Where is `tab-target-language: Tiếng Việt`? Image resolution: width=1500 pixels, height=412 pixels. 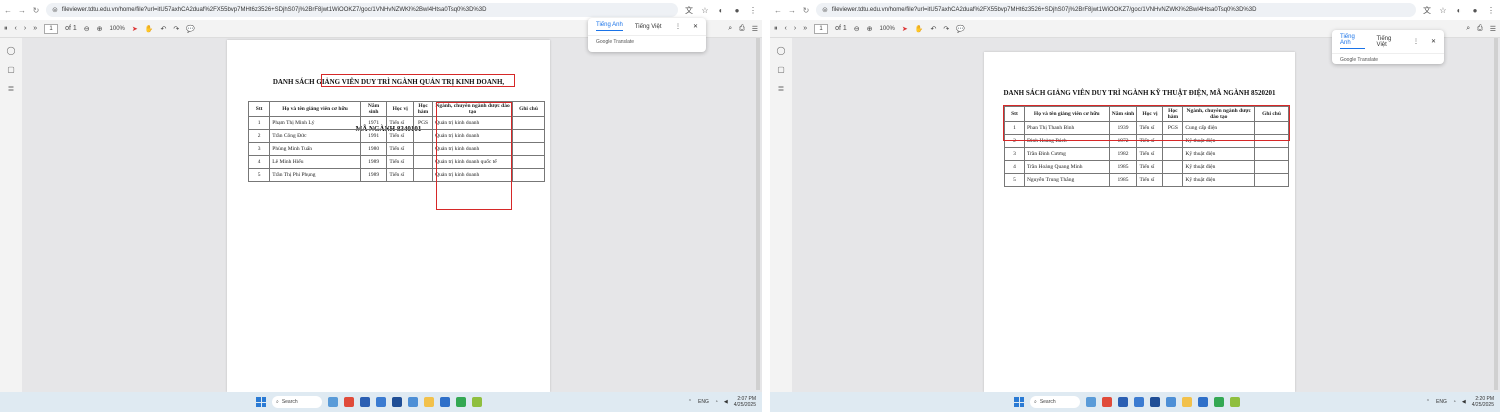
tab-target-language: Tiếng Việt is located at coordinates (1389, 42).